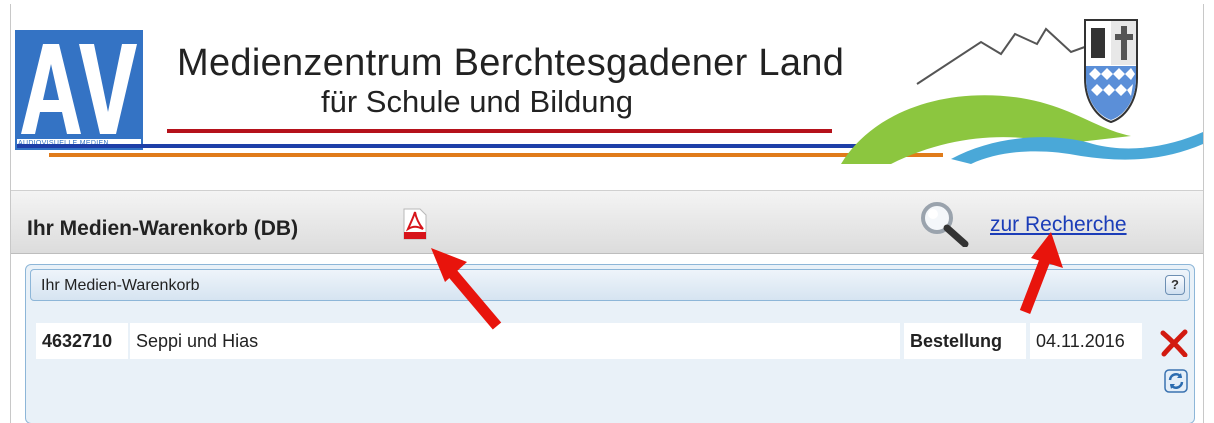 This screenshot has height=423, width=1214. I want to click on annotation-arrow-recherche, so click(1041, 273).